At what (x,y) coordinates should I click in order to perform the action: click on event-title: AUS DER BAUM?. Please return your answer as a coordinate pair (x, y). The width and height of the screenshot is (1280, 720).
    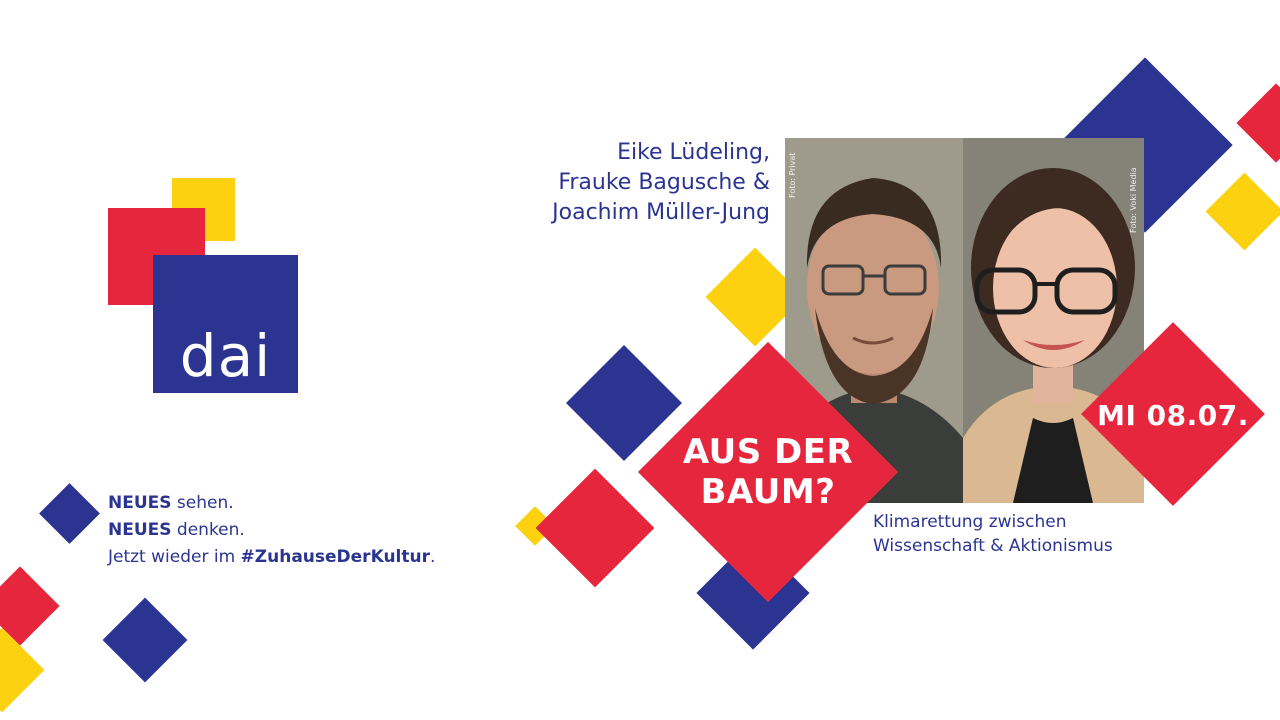
    Looking at the image, I should click on (768, 472).